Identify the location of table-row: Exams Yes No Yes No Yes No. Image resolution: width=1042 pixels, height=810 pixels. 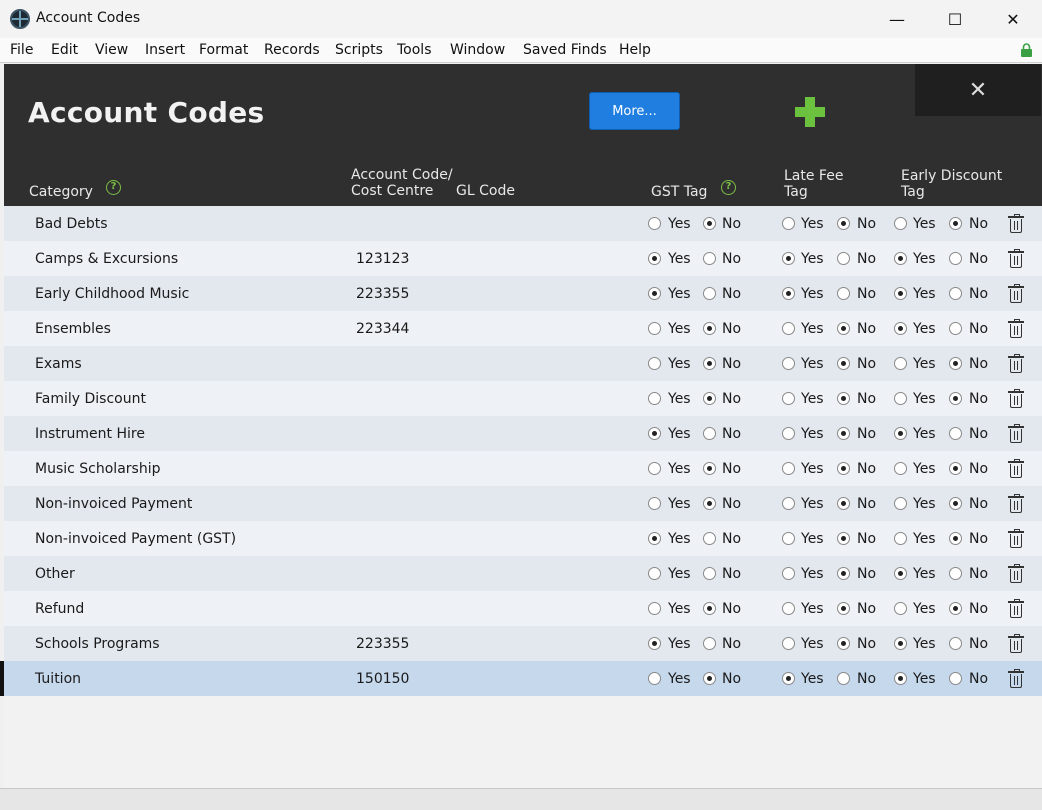
(523, 363).